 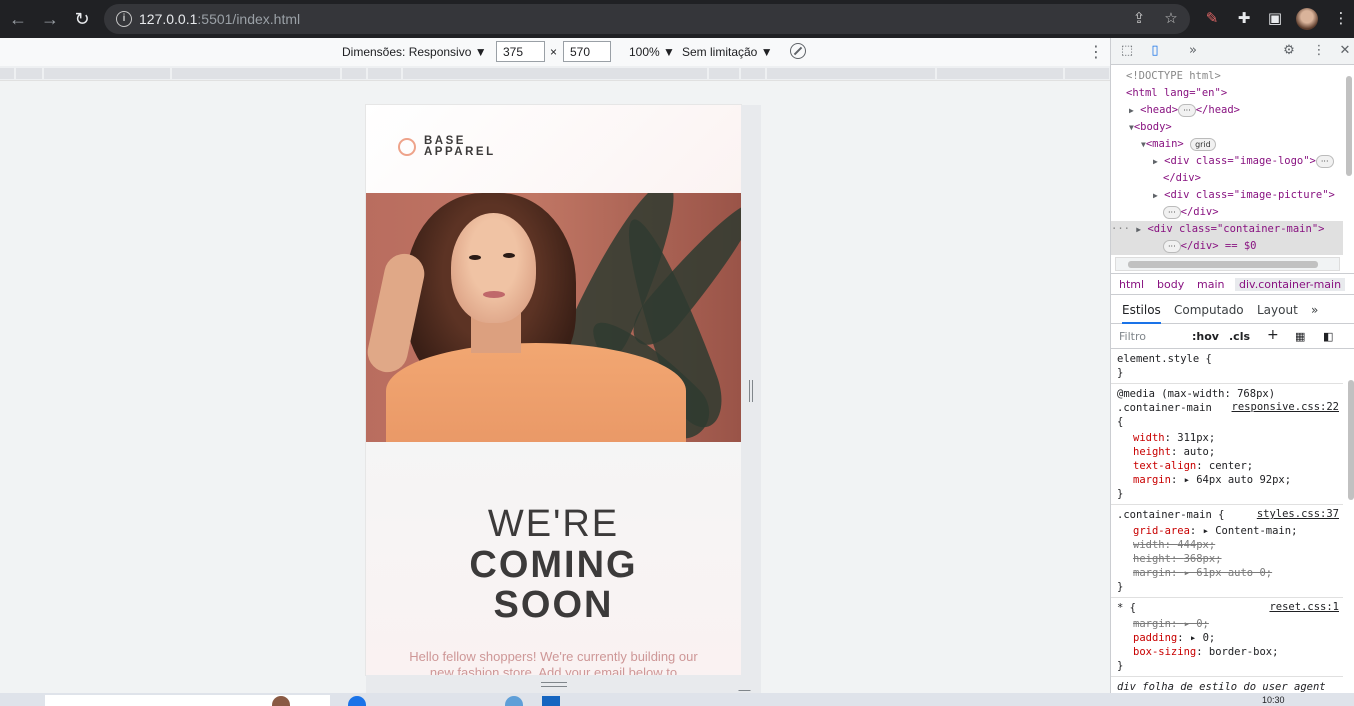 What do you see at coordinates (1205, 336) in the screenshot?
I see `hover-state-toggle: :hov` at bounding box center [1205, 336].